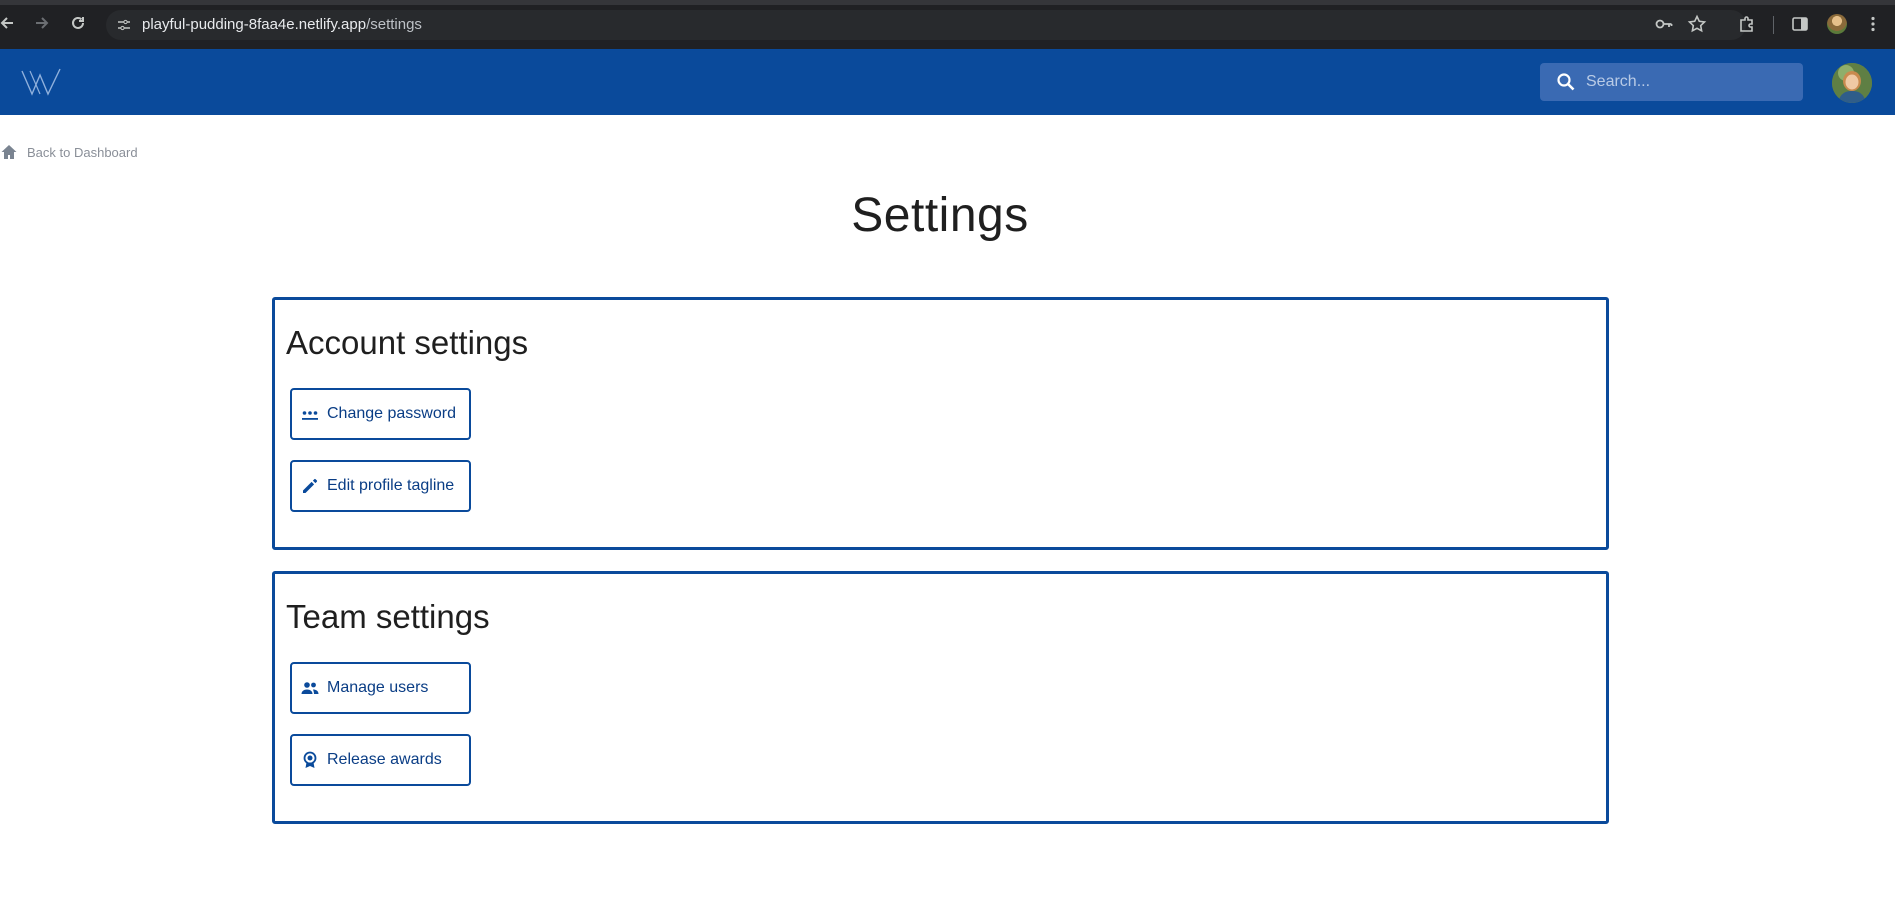 Image resolution: width=1895 pixels, height=908 pixels. I want to click on url-host: playful-pudding-8faa4e.netlify.app, so click(254, 24).